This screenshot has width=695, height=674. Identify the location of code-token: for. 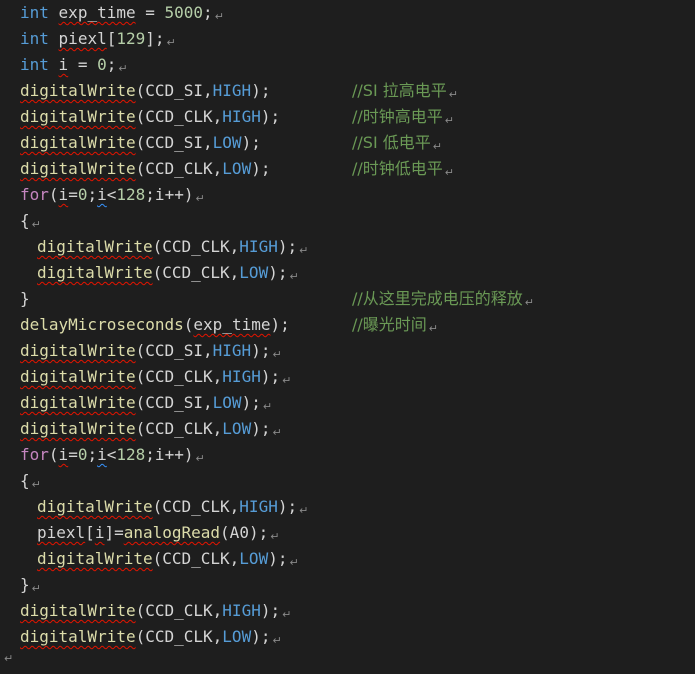
(34, 454).